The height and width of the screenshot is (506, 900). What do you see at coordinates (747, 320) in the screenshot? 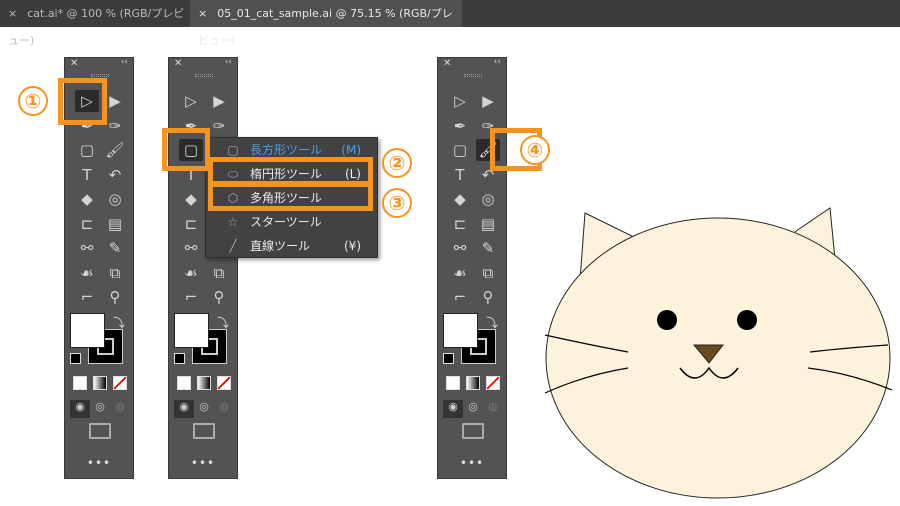
I see `cat-right-eye` at bounding box center [747, 320].